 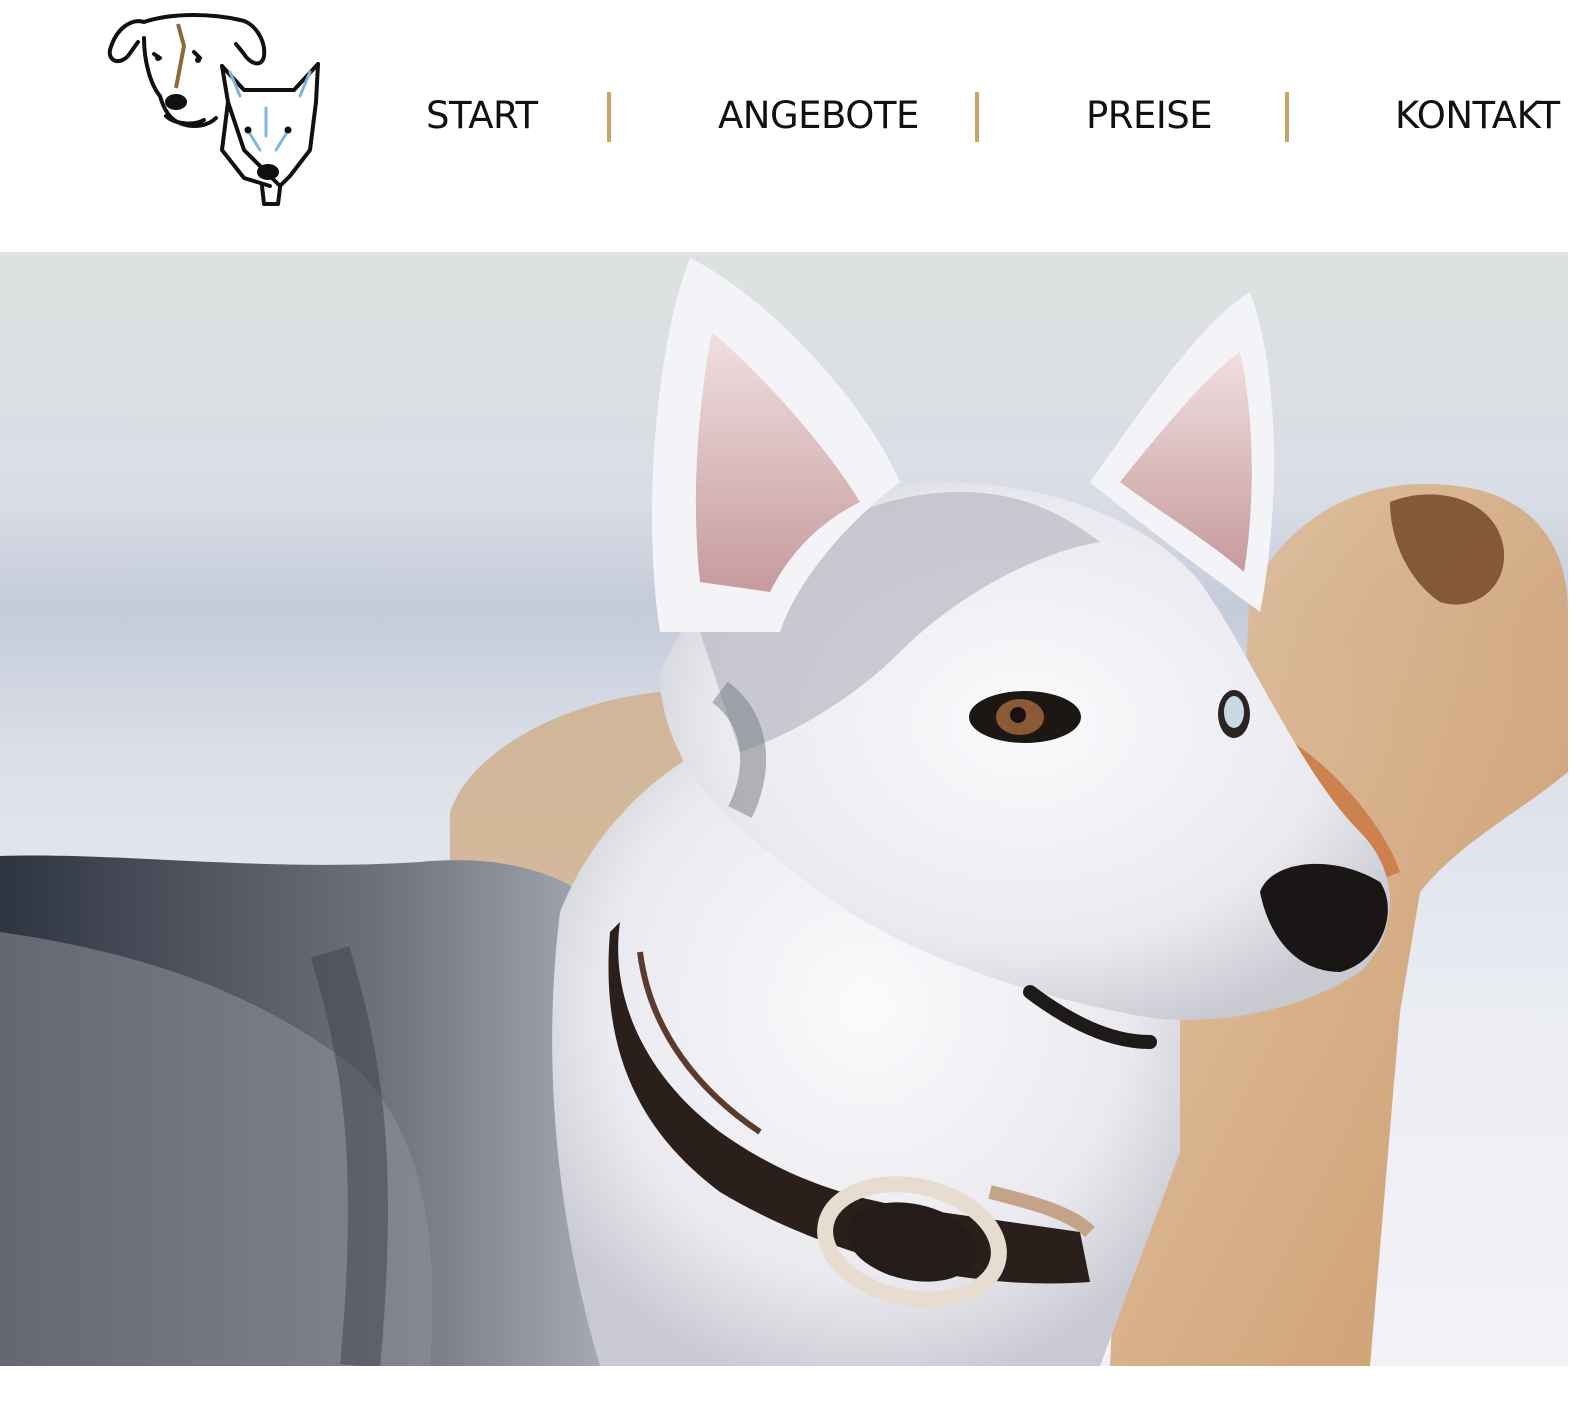 I want to click on nav-item-start: START, so click(x=482, y=116).